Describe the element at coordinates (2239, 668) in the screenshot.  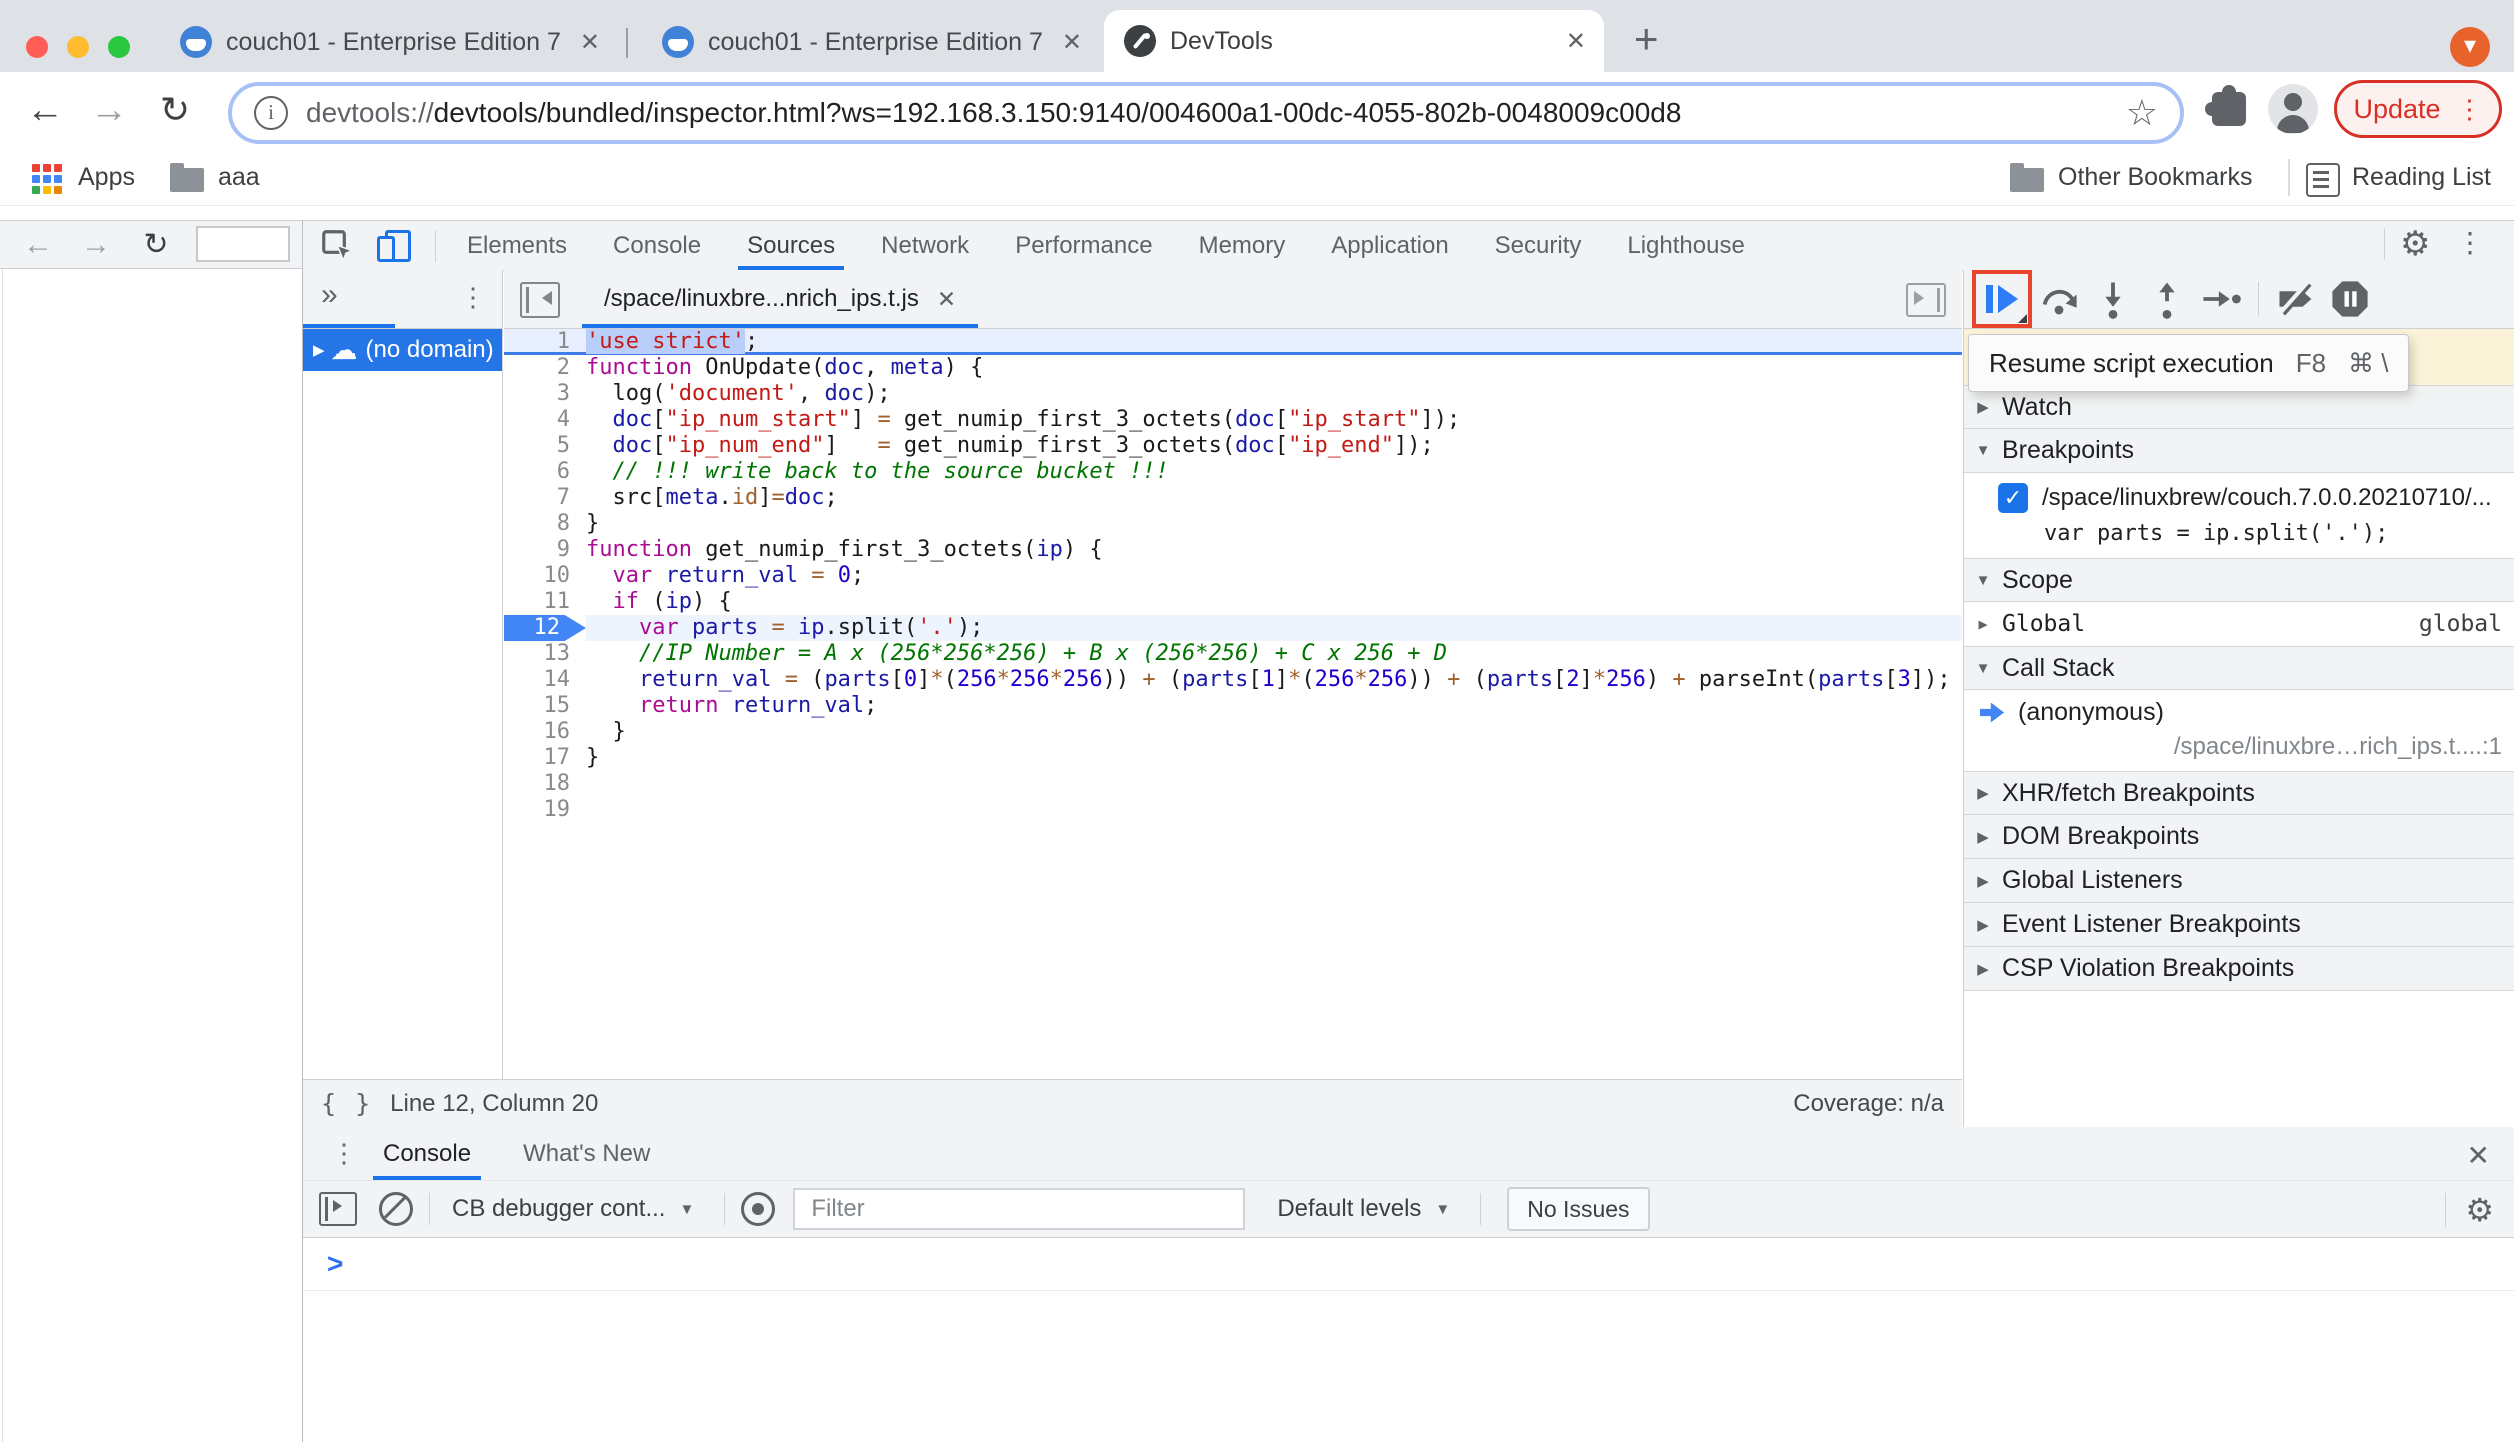
I see `sidebar-section-call-stack: ▼ Call Stack` at that location.